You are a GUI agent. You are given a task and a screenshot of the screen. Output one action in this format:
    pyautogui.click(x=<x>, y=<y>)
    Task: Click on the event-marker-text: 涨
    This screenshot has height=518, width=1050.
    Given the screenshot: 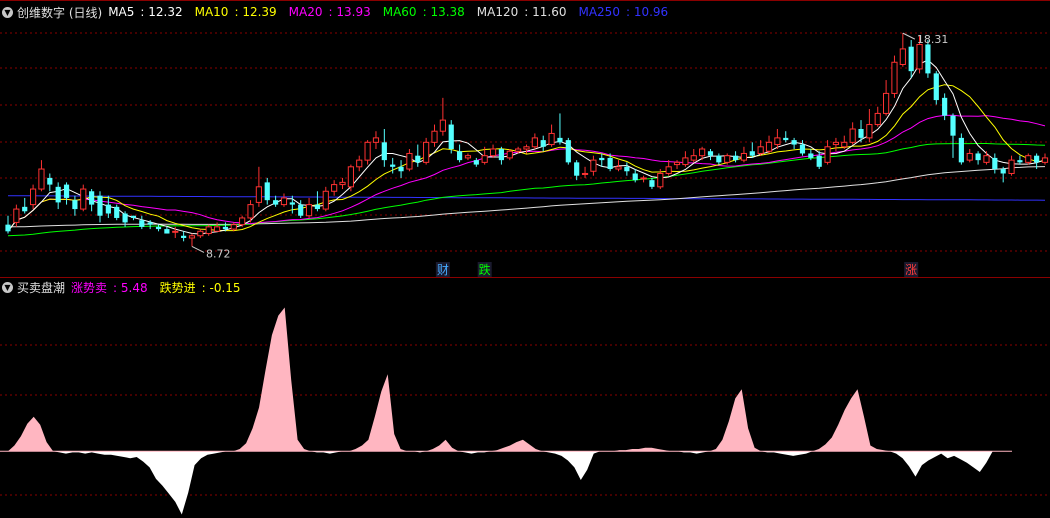 What is the action you would take?
    pyautogui.click(x=911, y=269)
    